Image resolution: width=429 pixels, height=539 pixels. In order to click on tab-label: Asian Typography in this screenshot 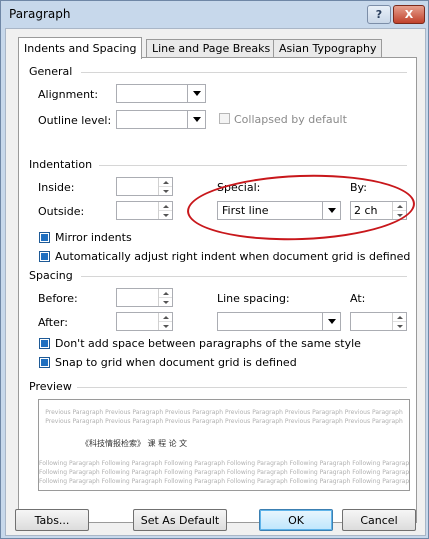, I will do `click(328, 48)`.